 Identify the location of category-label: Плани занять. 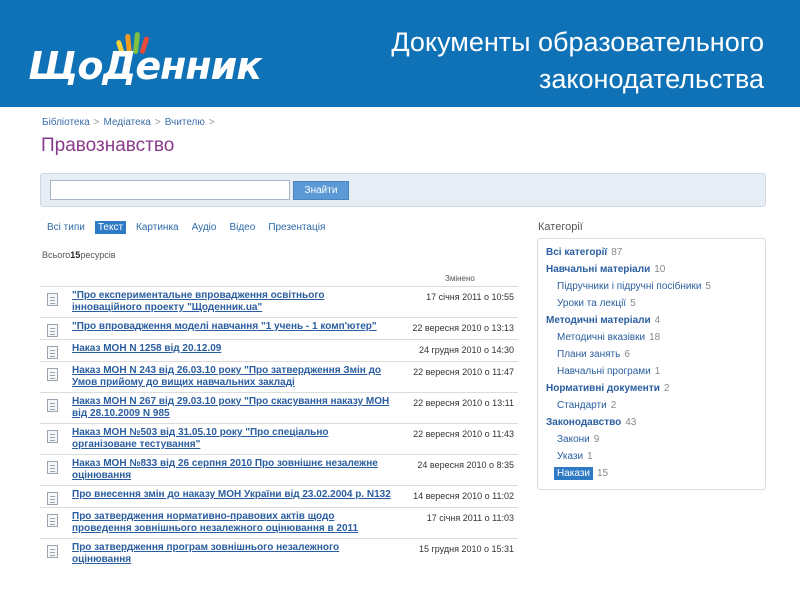
(589, 354).